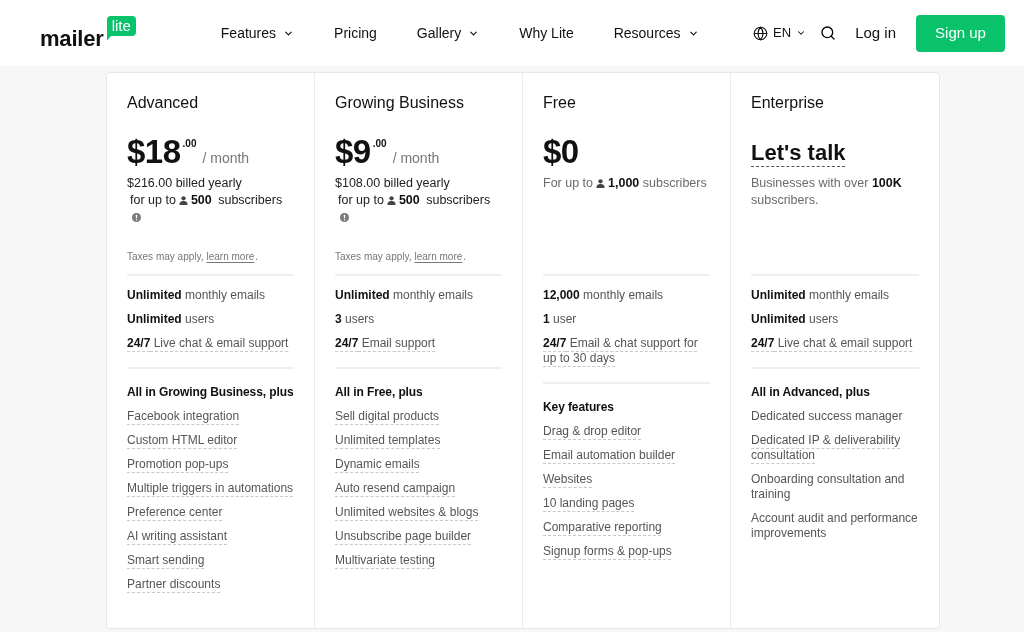 This screenshot has width=1024, height=632. What do you see at coordinates (603, 295) in the screenshot?
I see `plan-stat: 12,000 monthly emails` at bounding box center [603, 295].